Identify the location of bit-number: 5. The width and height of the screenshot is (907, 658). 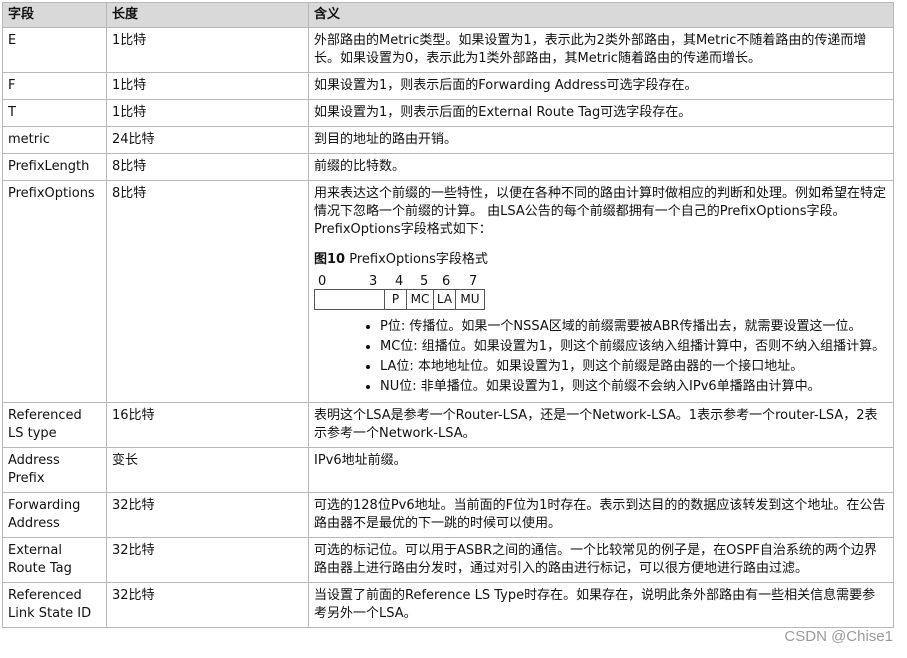
(424, 281).